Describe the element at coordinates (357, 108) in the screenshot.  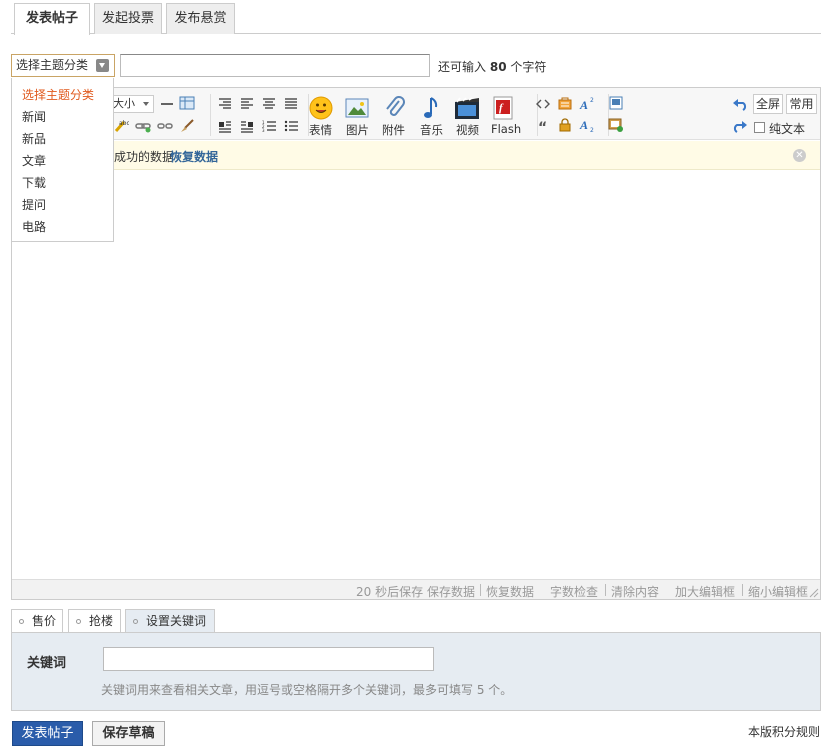
I see `image-icon` at that location.